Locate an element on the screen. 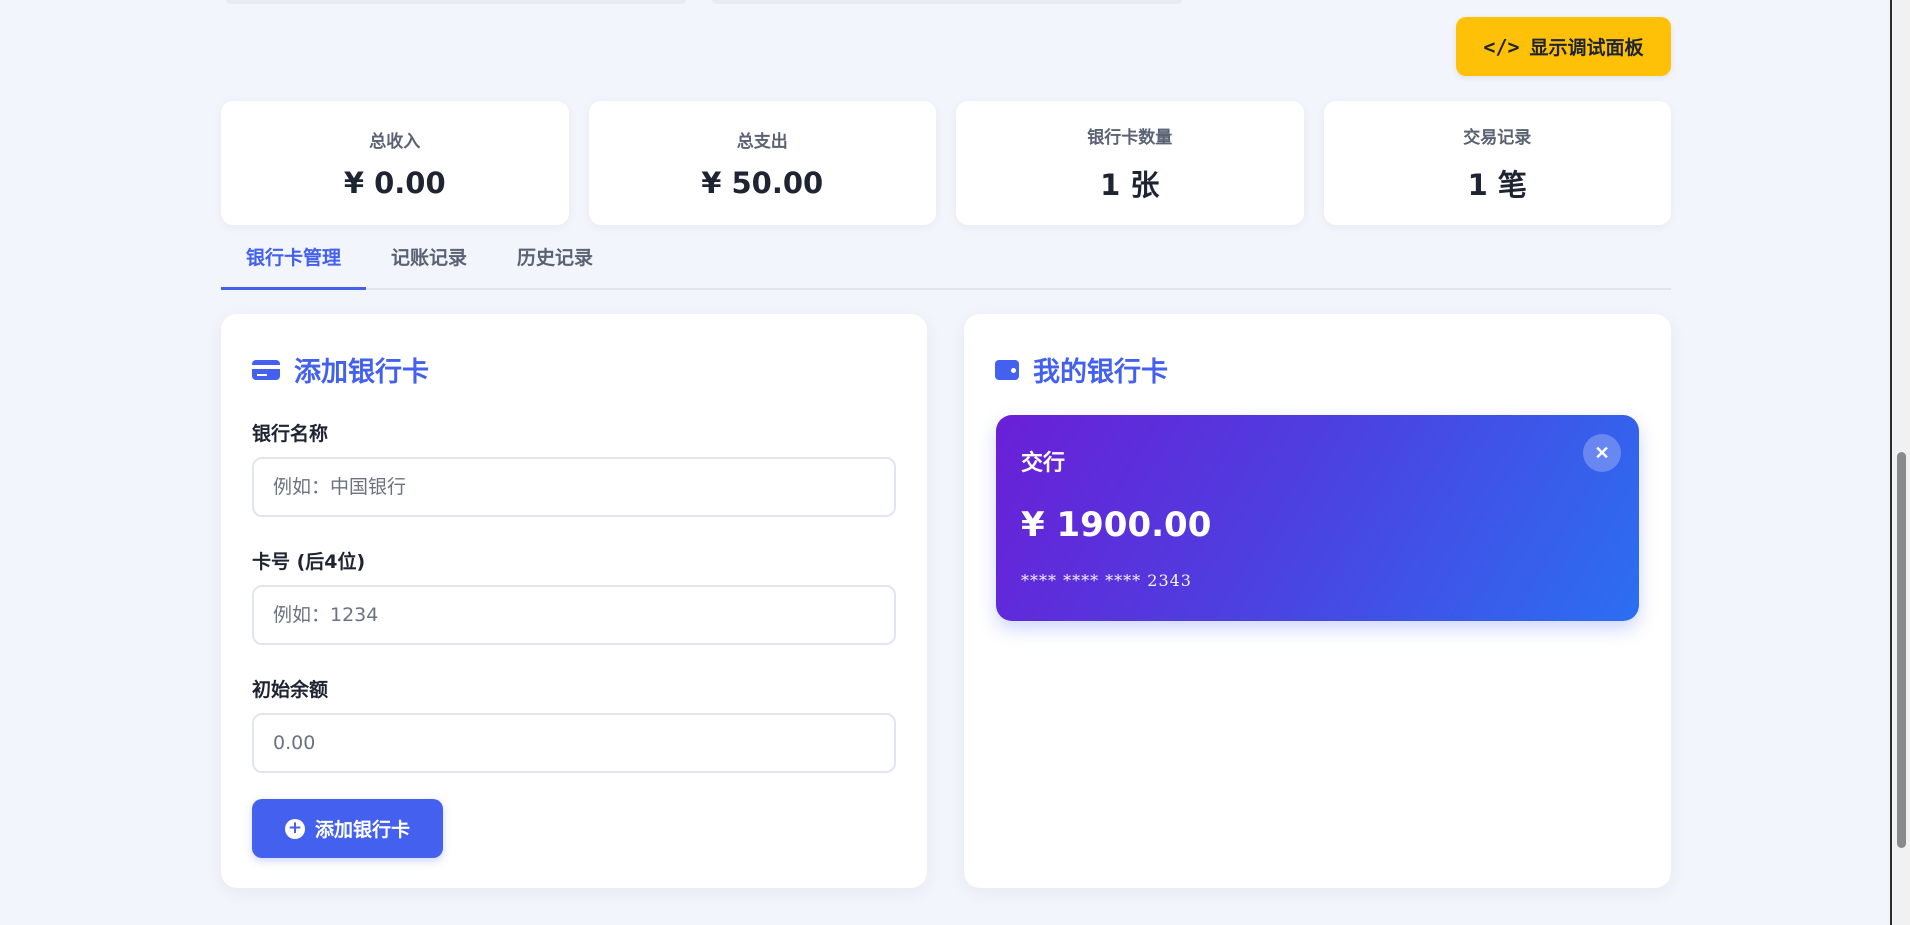 This screenshot has height=925, width=1910. stat-card-card-count: 银行卡数量 1 张 is located at coordinates (1130, 163).